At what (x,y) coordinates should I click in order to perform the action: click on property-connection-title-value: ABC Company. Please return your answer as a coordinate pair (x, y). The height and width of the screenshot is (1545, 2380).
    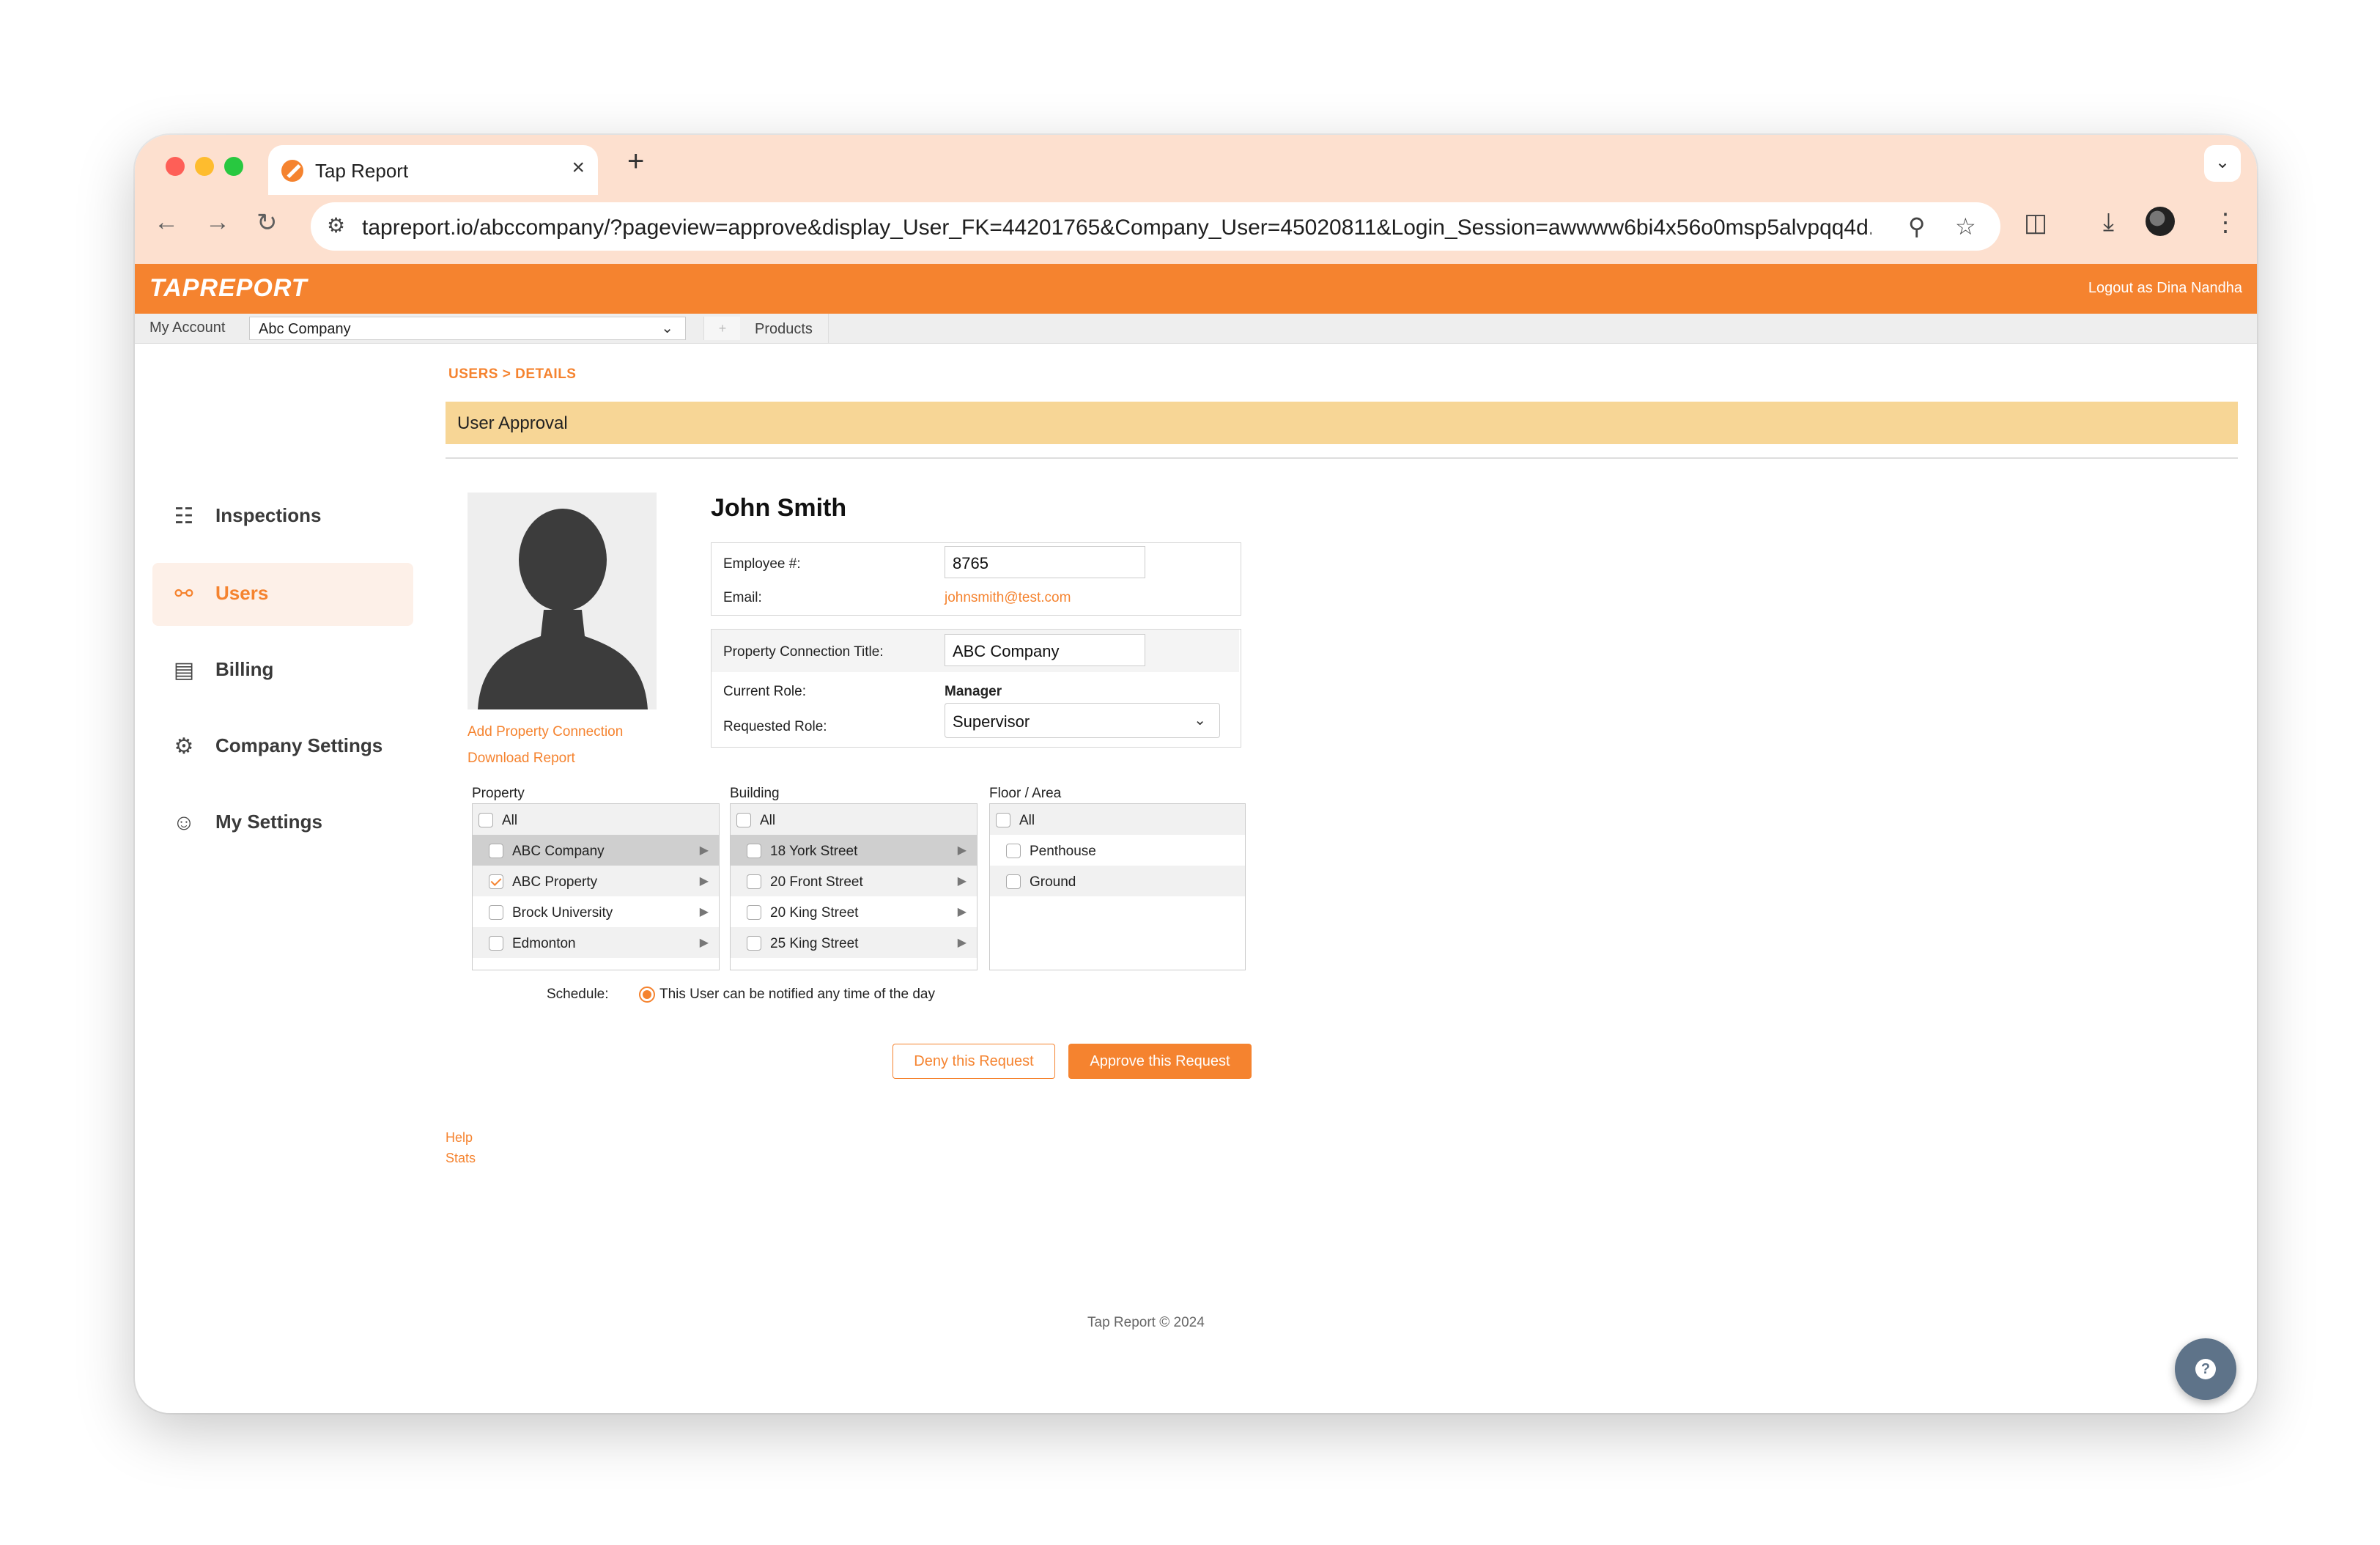
    Looking at the image, I should click on (1006, 651).